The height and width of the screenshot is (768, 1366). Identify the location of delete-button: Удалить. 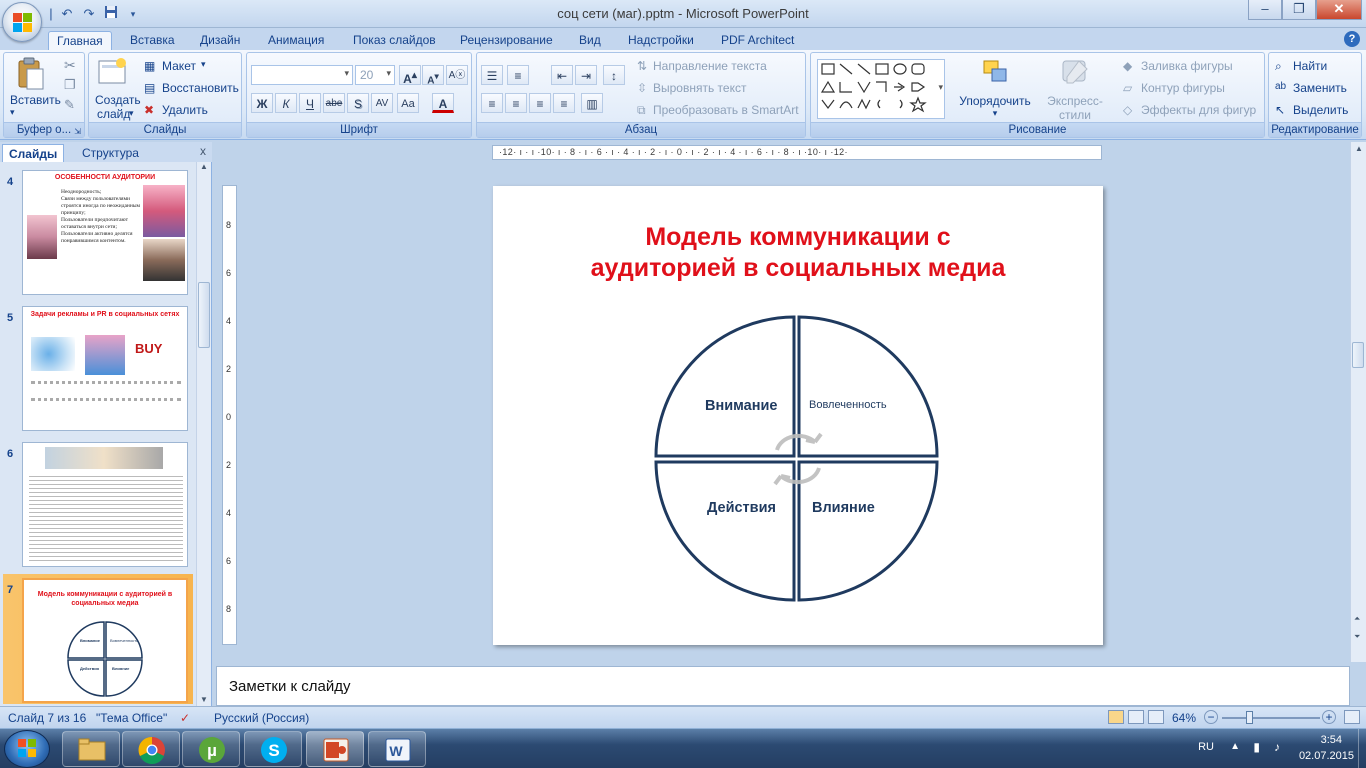
(185, 110).